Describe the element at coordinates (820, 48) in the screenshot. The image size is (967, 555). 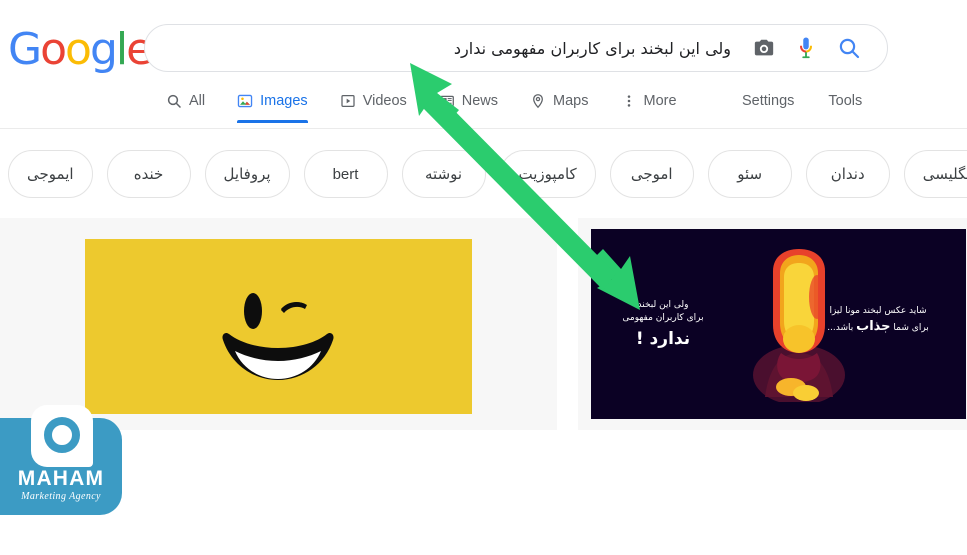
I see `search-box-icons` at that location.